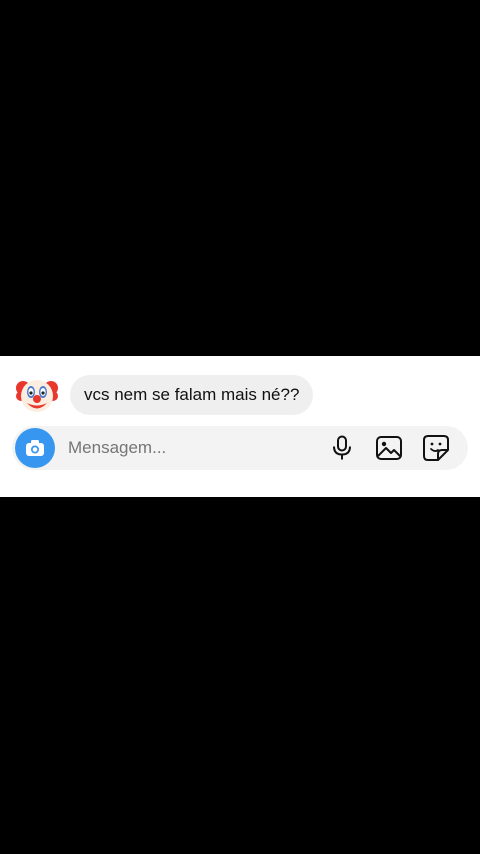  What do you see at coordinates (195, 448) in the screenshot?
I see `message-input` at bounding box center [195, 448].